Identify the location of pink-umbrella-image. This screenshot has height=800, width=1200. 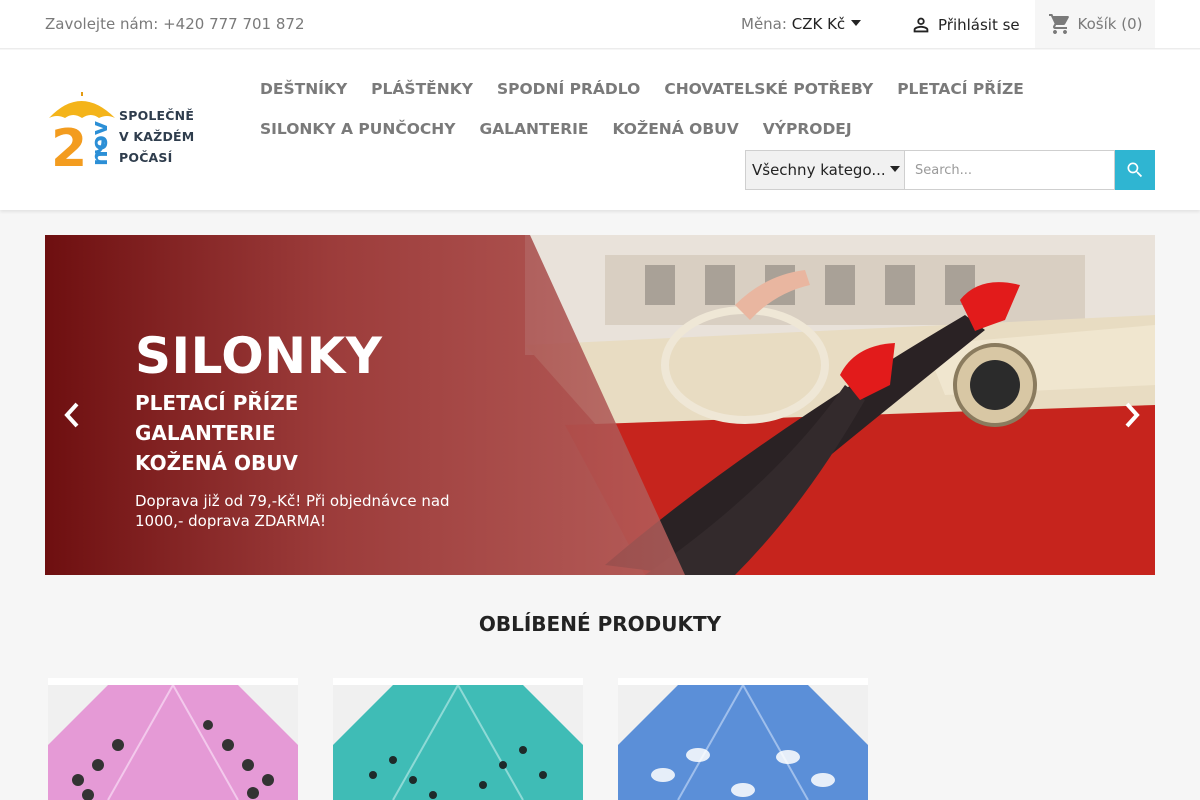
(173, 742).